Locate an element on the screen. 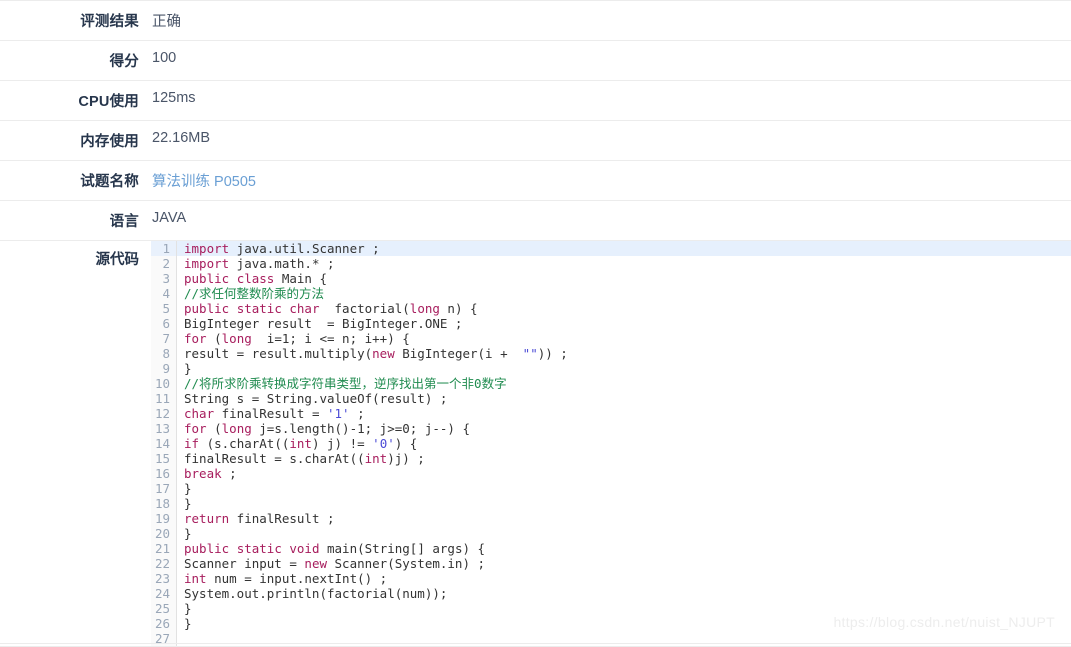 The height and width of the screenshot is (647, 1071). line-number: 21 is located at coordinates (164, 548).